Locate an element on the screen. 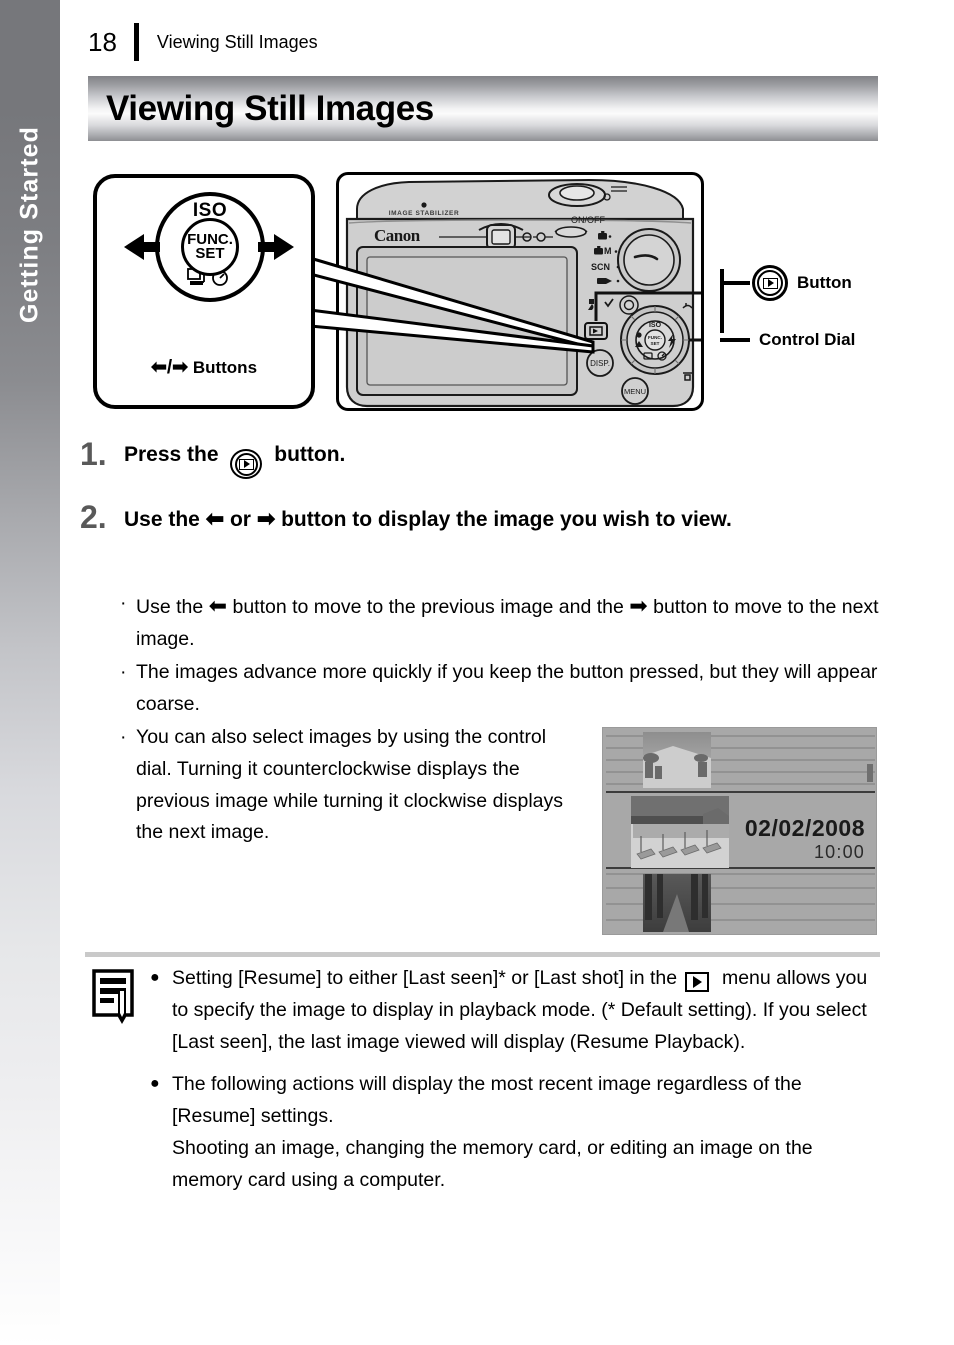  bullet-1-part1: Use the is located at coordinates (170, 607).